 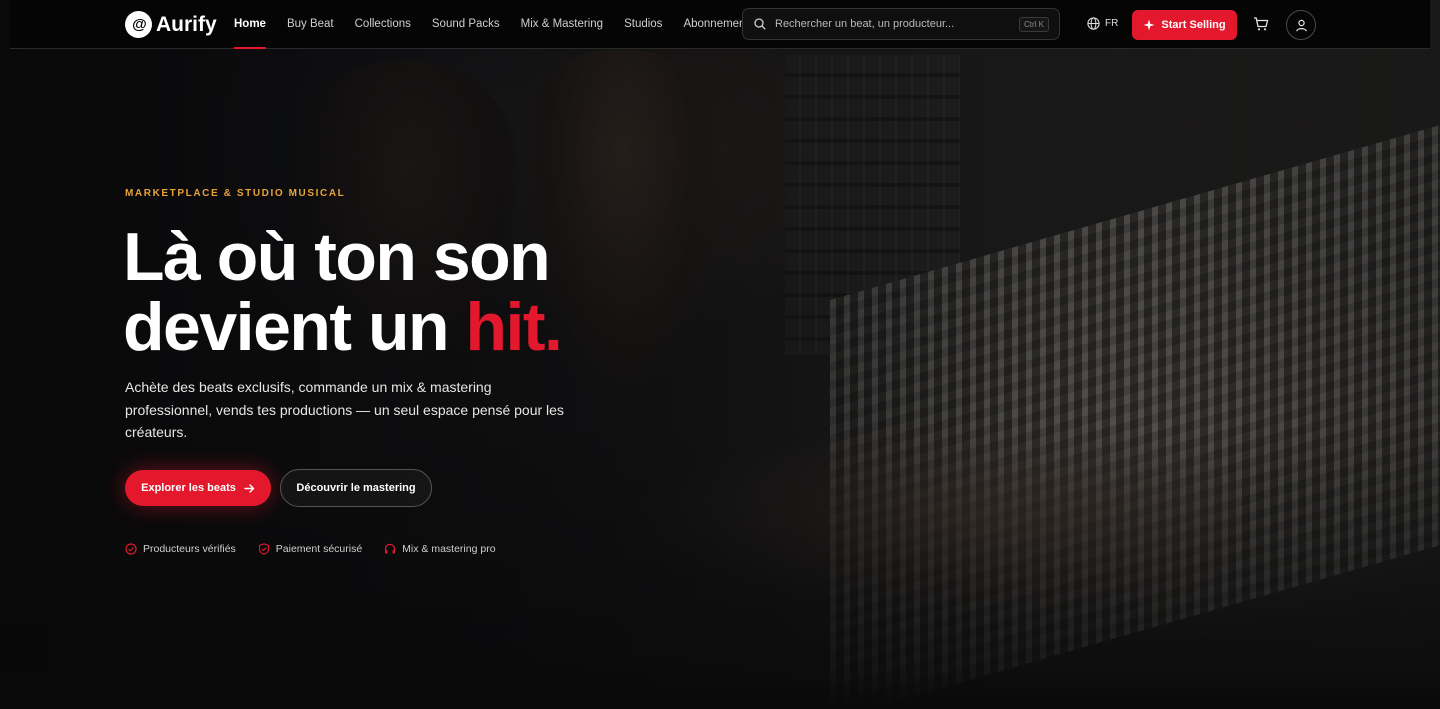 I want to click on badge-label: Producteurs vérifiés, so click(x=189, y=549).